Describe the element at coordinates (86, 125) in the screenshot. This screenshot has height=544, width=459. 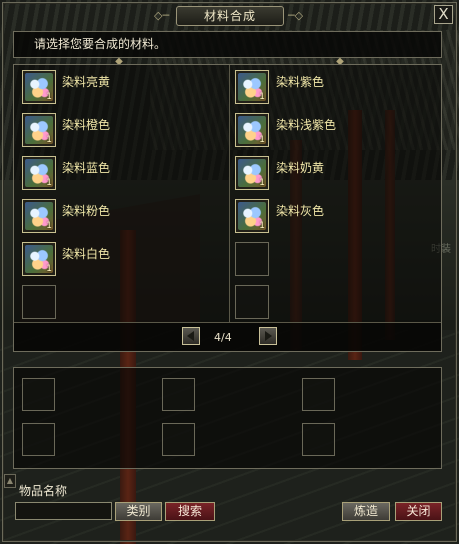
I see `material-name: 染料橙色` at that location.